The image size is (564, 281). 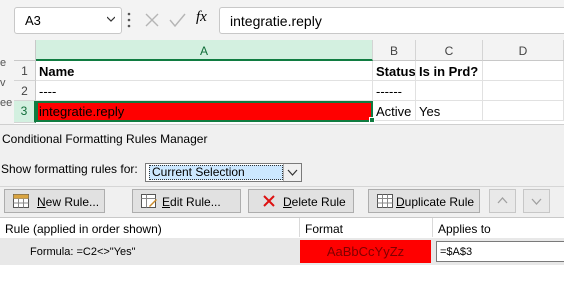 I want to click on delete-rule-label: Delete Rule, so click(x=314, y=202).